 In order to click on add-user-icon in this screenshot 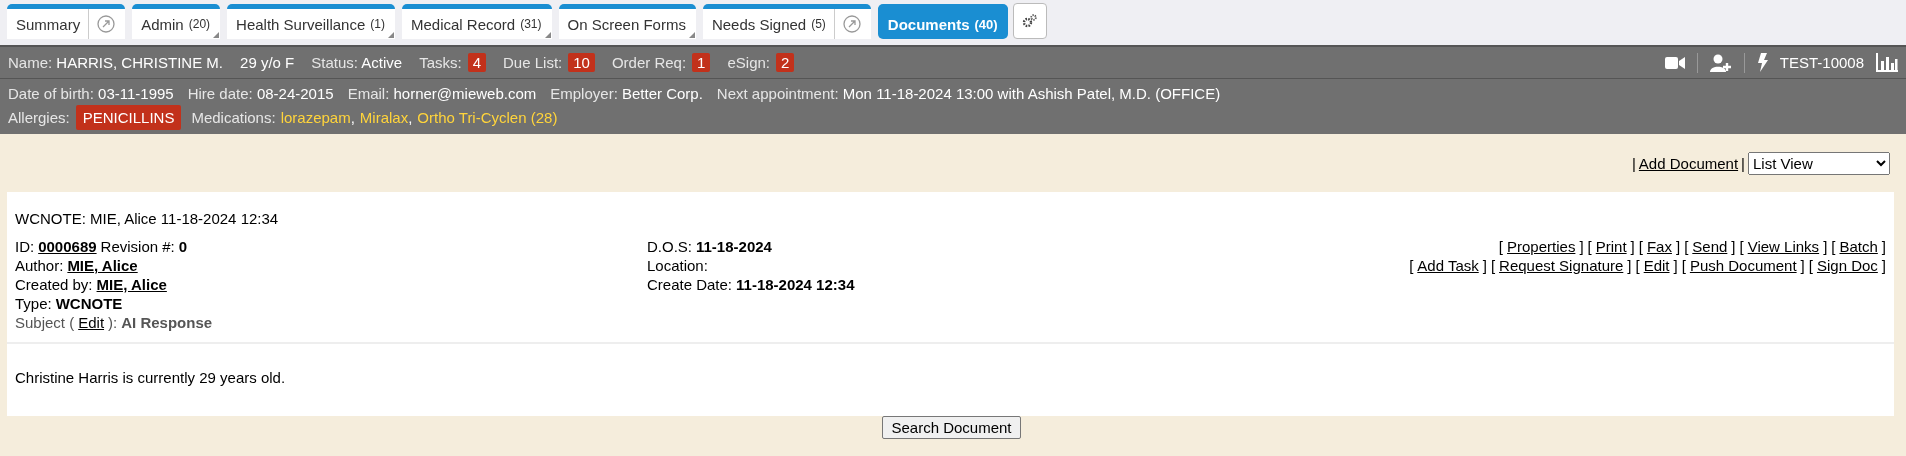, I will do `click(1720, 62)`.